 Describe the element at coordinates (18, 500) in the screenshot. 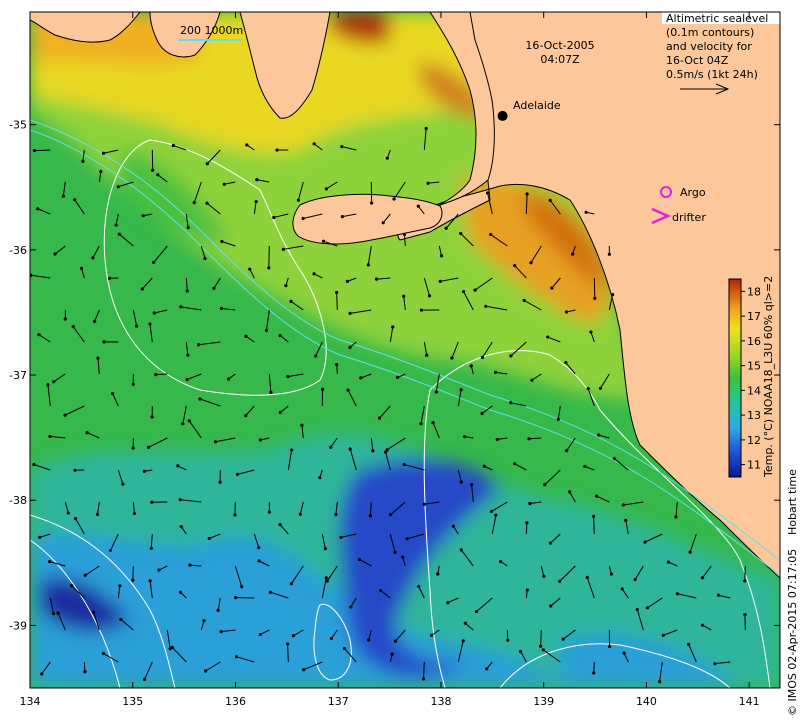

I see `y-tick-label: -38` at that location.